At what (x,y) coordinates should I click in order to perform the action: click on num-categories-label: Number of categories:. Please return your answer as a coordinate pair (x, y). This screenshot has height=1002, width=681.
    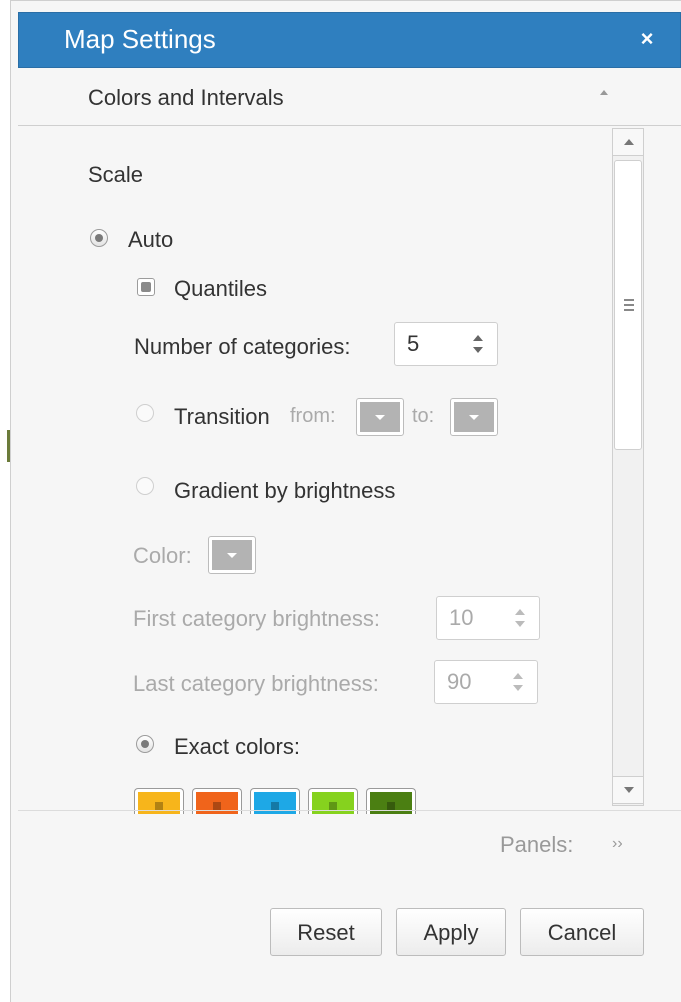
    Looking at the image, I should click on (242, 346).